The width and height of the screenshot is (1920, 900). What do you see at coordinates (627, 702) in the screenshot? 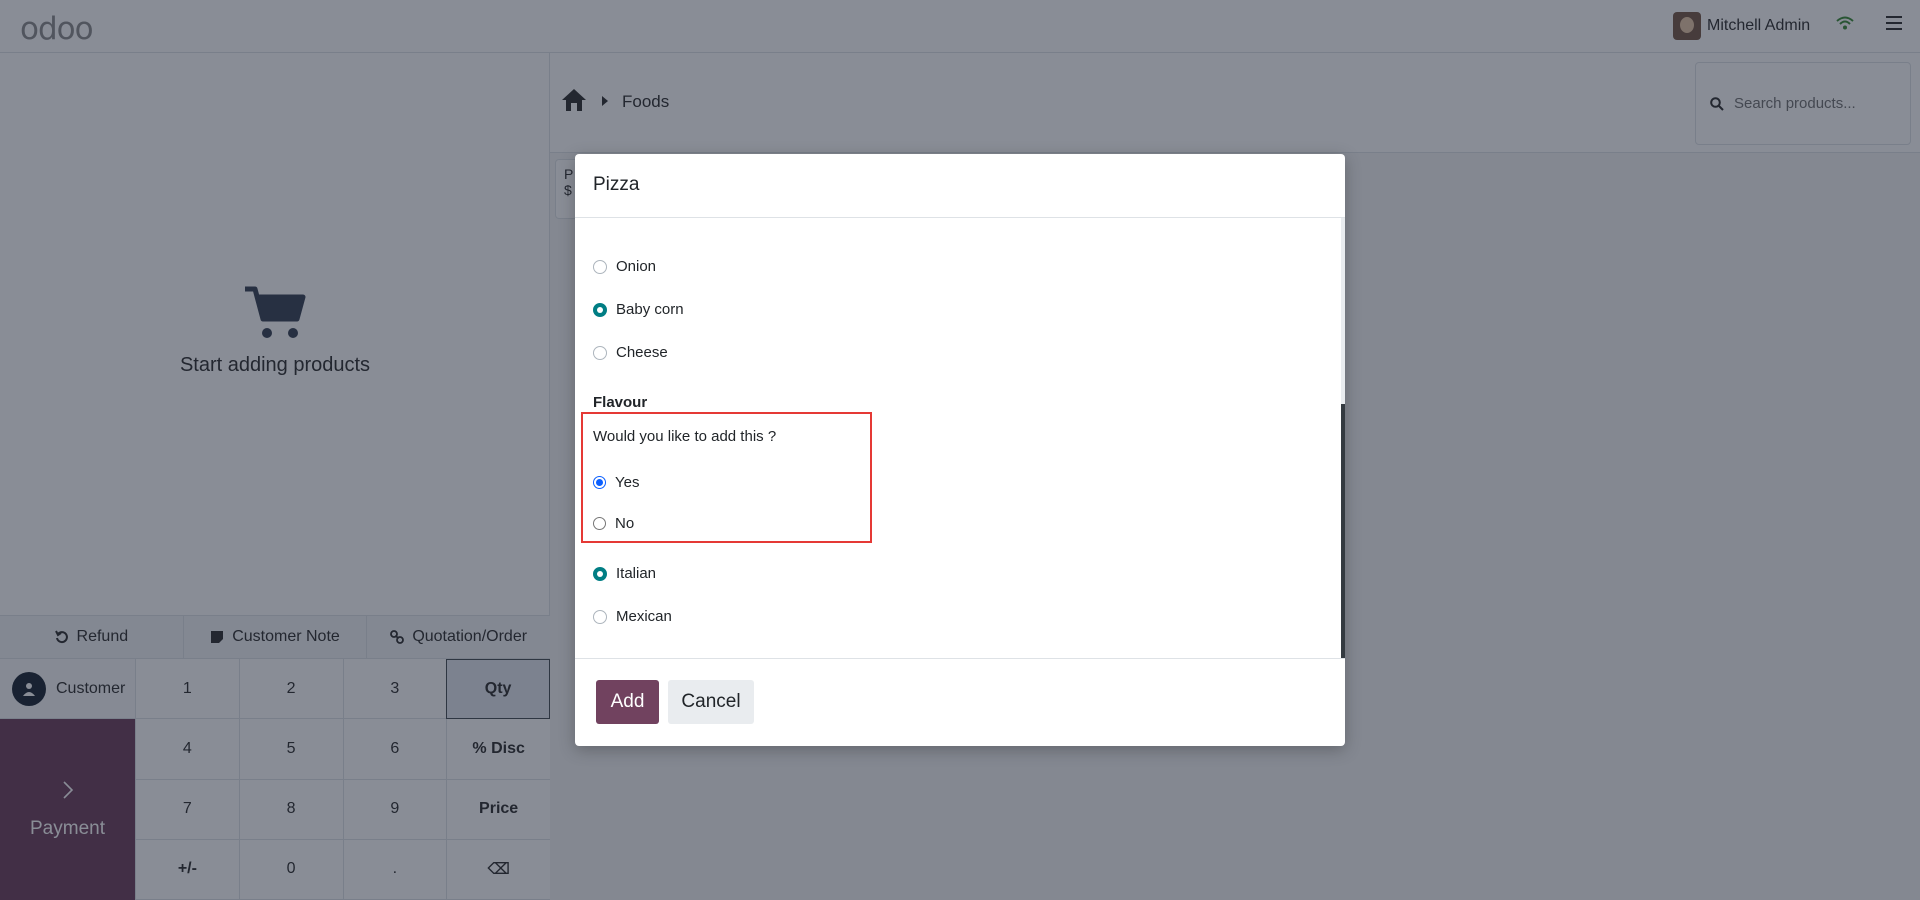
I see `add-button: Add` at bounding box center [627, 702].